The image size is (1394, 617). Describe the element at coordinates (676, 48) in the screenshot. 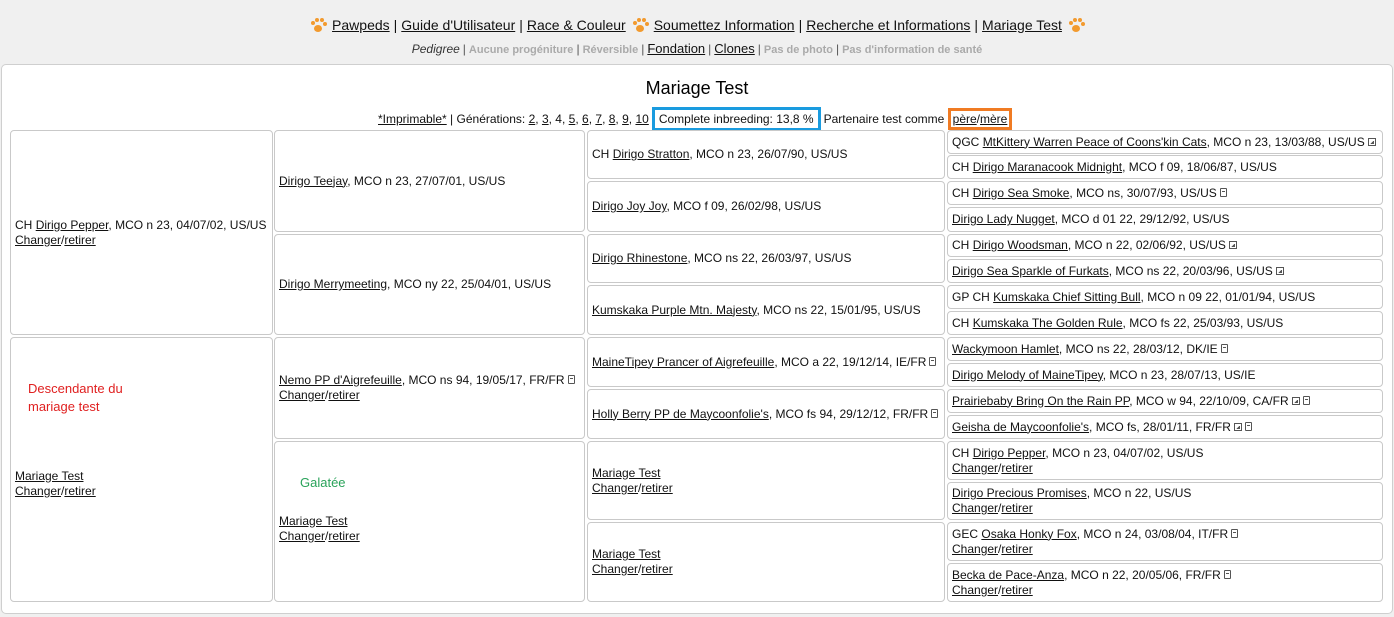

I see `view-foundation: Fondation` at that location.